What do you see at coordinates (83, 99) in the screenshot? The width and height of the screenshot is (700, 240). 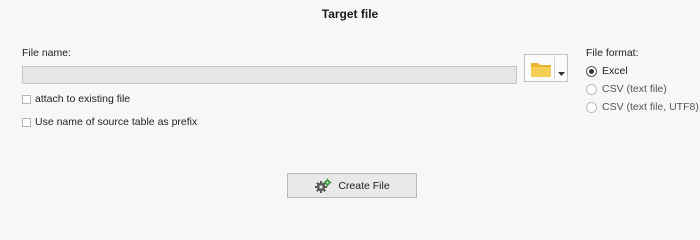 I see `attach-existing-label: attach to existing file` at bounding box center [83, 99].